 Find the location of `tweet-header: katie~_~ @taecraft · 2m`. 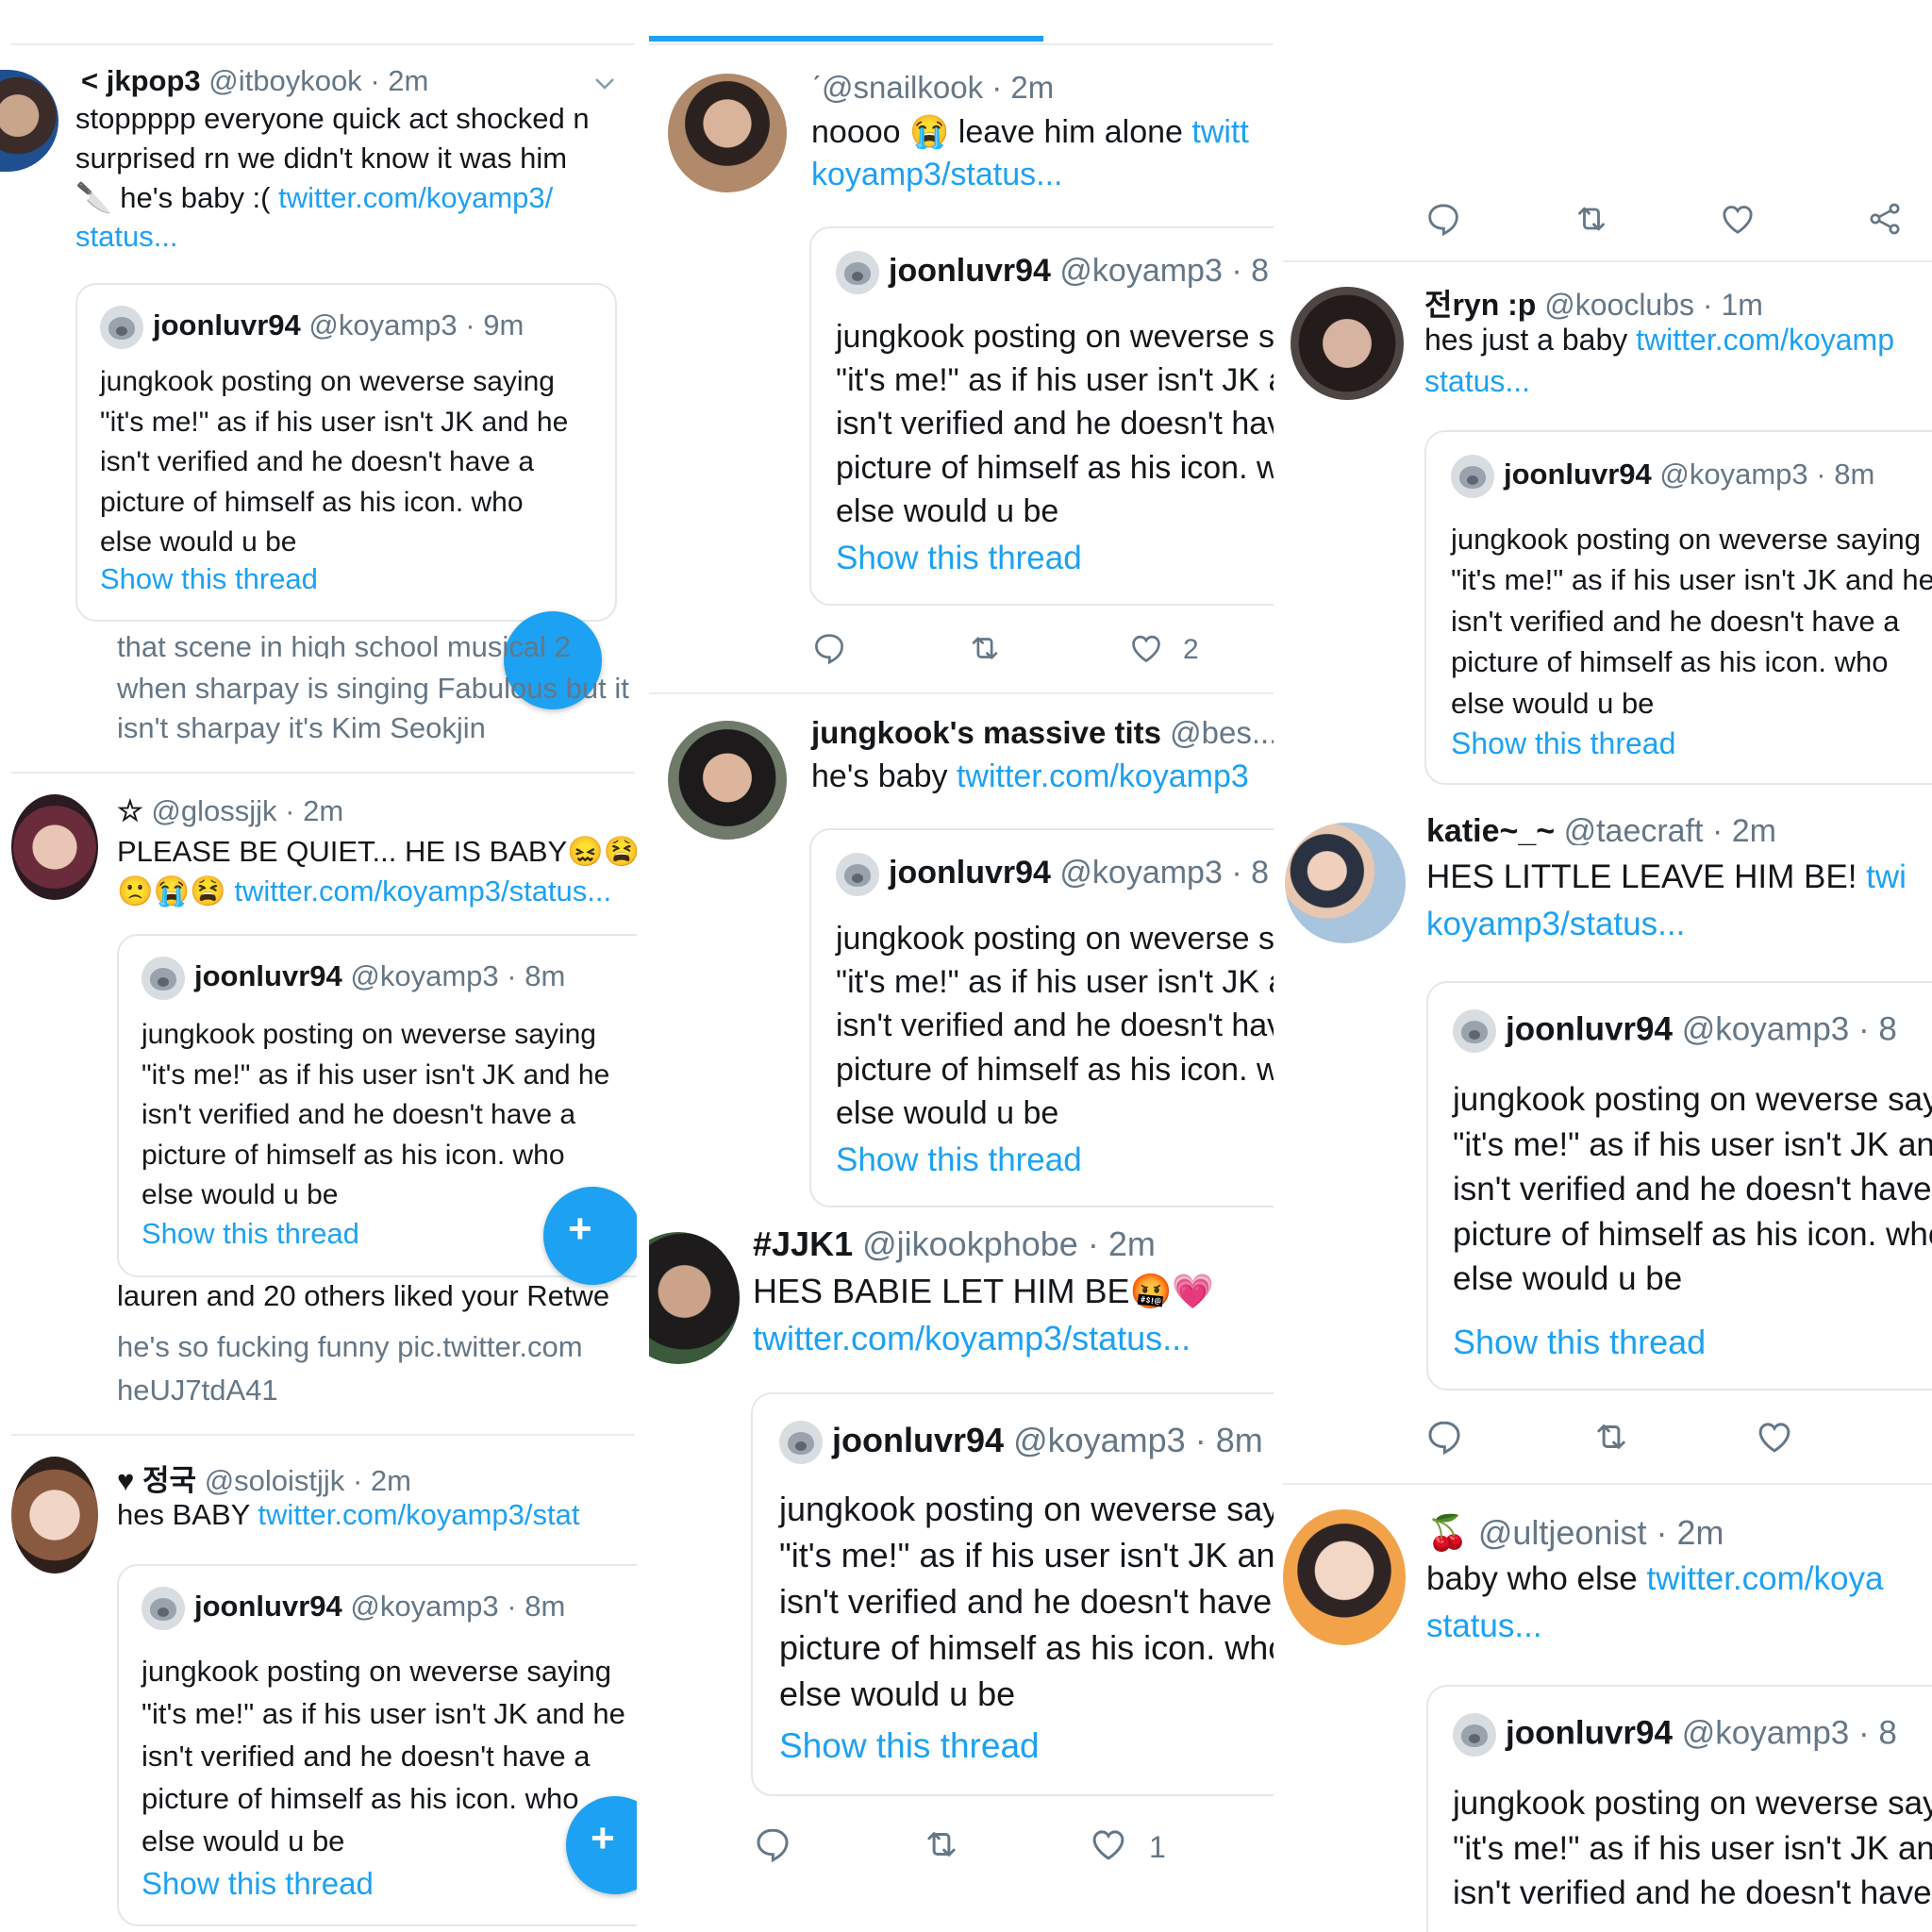

tweet-header: katie~_~ @taecraft · 2m is located at coordinates (1601, 829).